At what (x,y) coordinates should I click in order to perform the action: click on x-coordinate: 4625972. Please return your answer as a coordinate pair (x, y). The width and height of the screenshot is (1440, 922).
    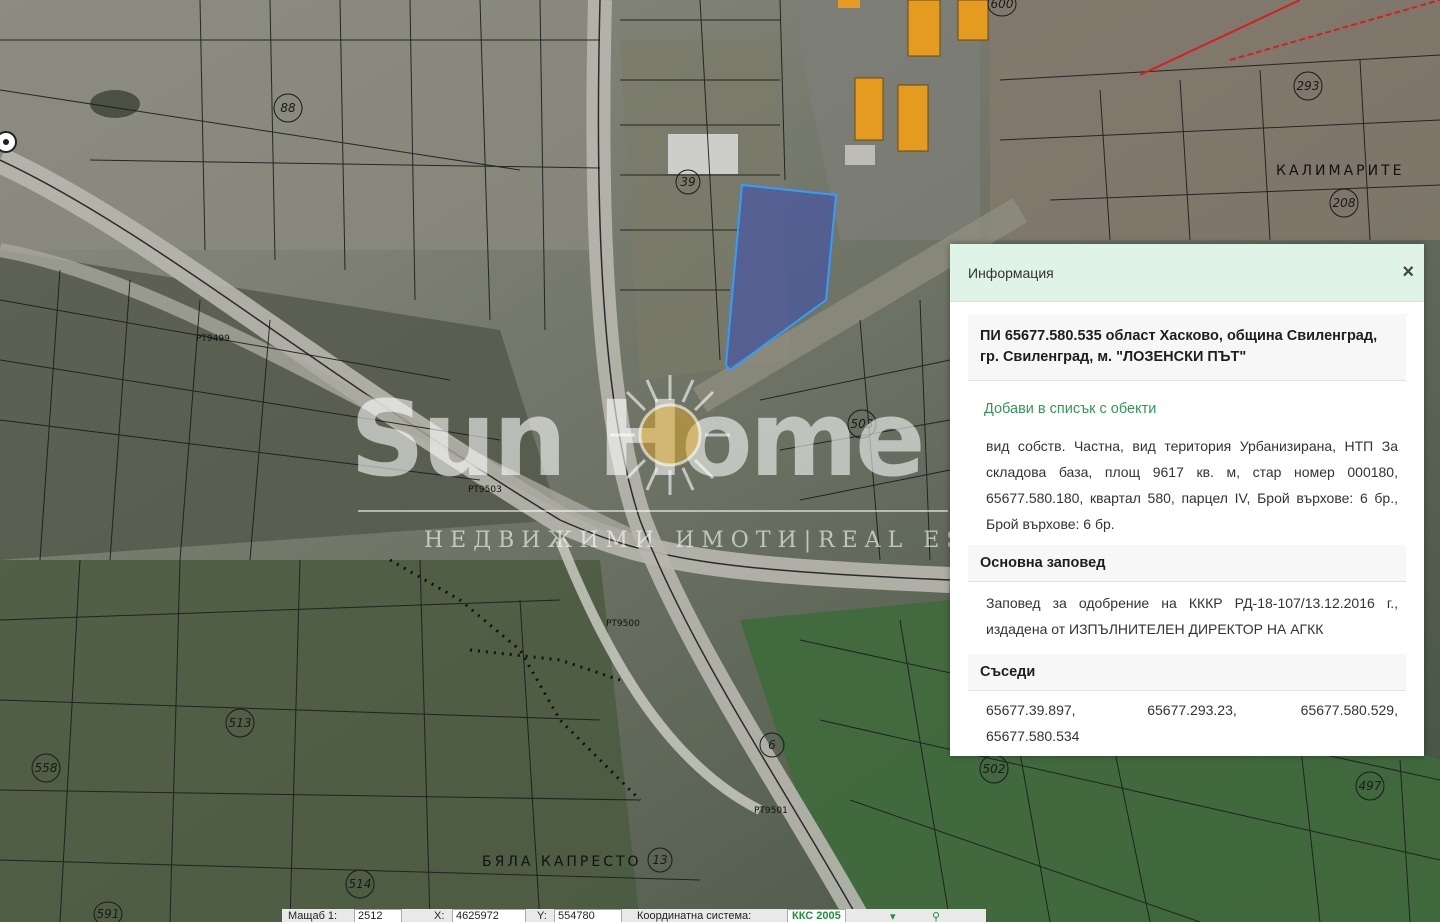
    Looking at the image, I should click on (489, 915).